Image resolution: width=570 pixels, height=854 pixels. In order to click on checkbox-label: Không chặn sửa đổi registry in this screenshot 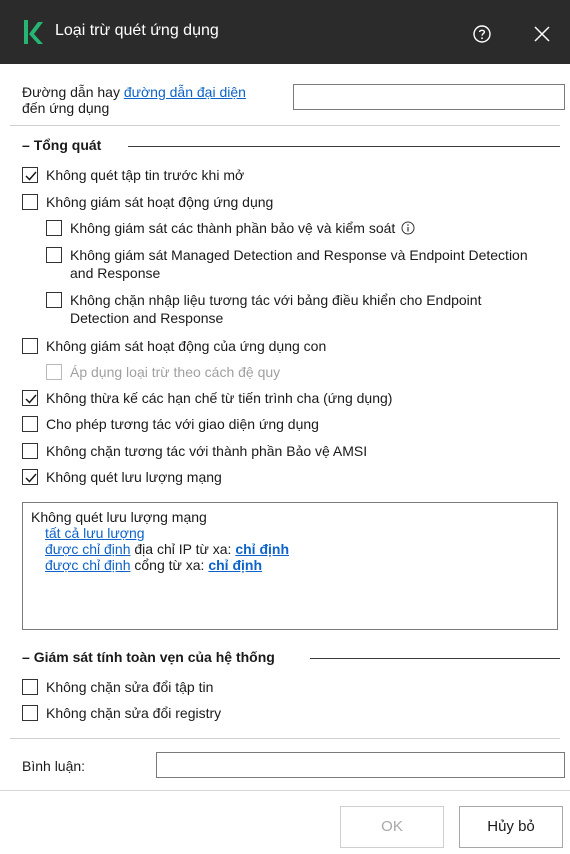, I will do `click(134, 713)`.